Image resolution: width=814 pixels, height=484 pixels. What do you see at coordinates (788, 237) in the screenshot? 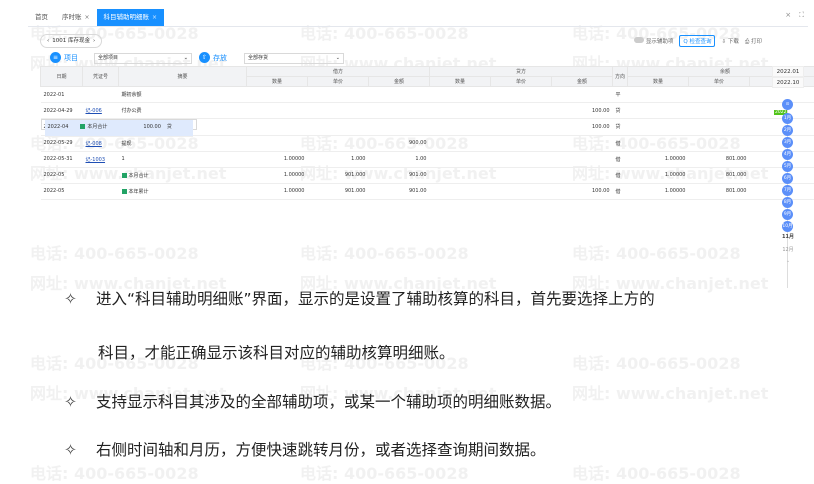
I see `month-11: 11月` at bounding box center [788, 237].